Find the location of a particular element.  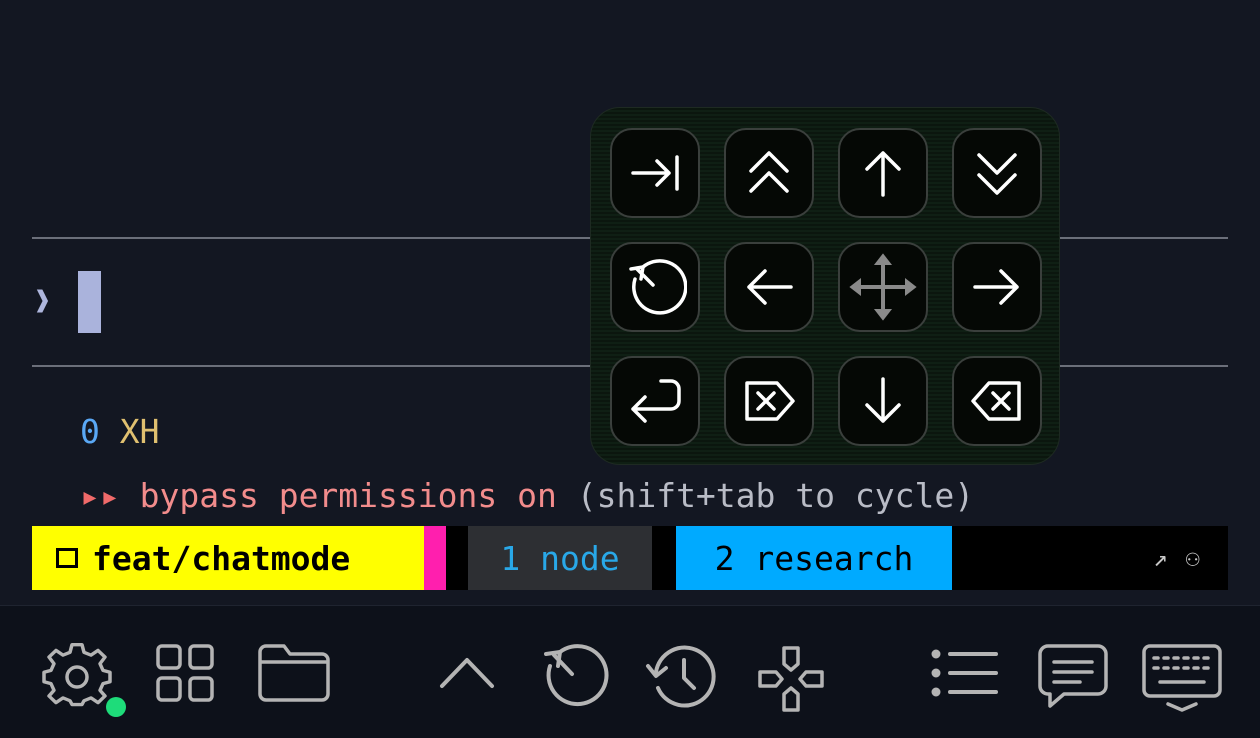

delete-key is located at coordinates (769, 401).